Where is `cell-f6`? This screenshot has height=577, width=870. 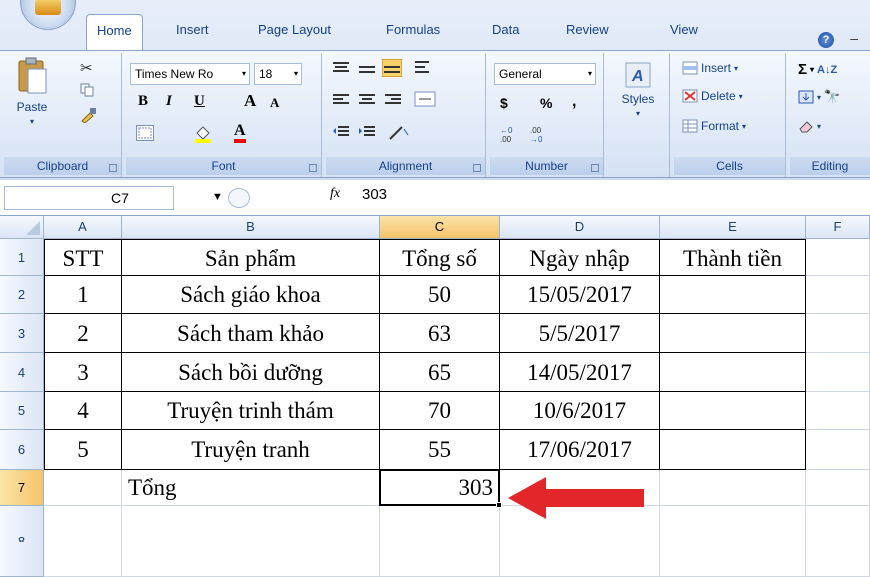 cell-f6 is located at coordinates (838, 450).